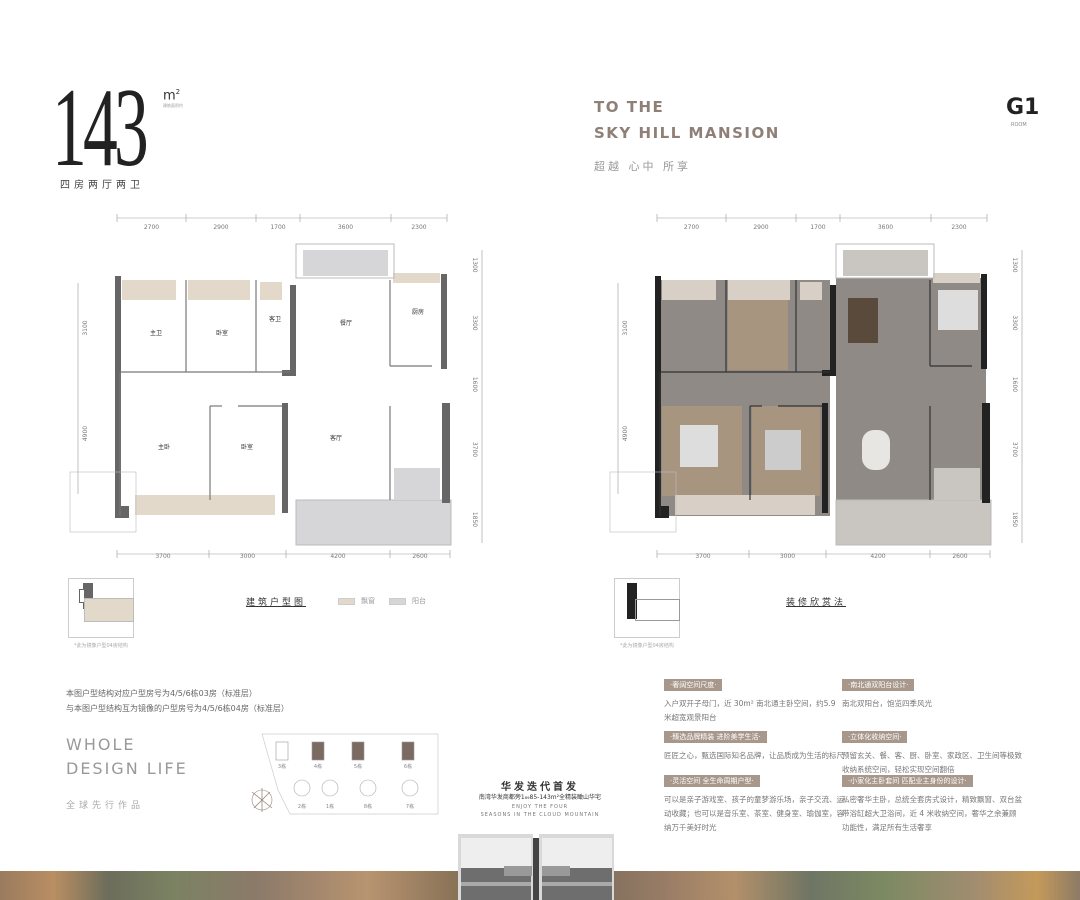 The width and height of the screenshot is (1080, 900). Describe the element at coordinates (474, 449) in the screenshot. I see `dim-label-right: 3700` at that location.